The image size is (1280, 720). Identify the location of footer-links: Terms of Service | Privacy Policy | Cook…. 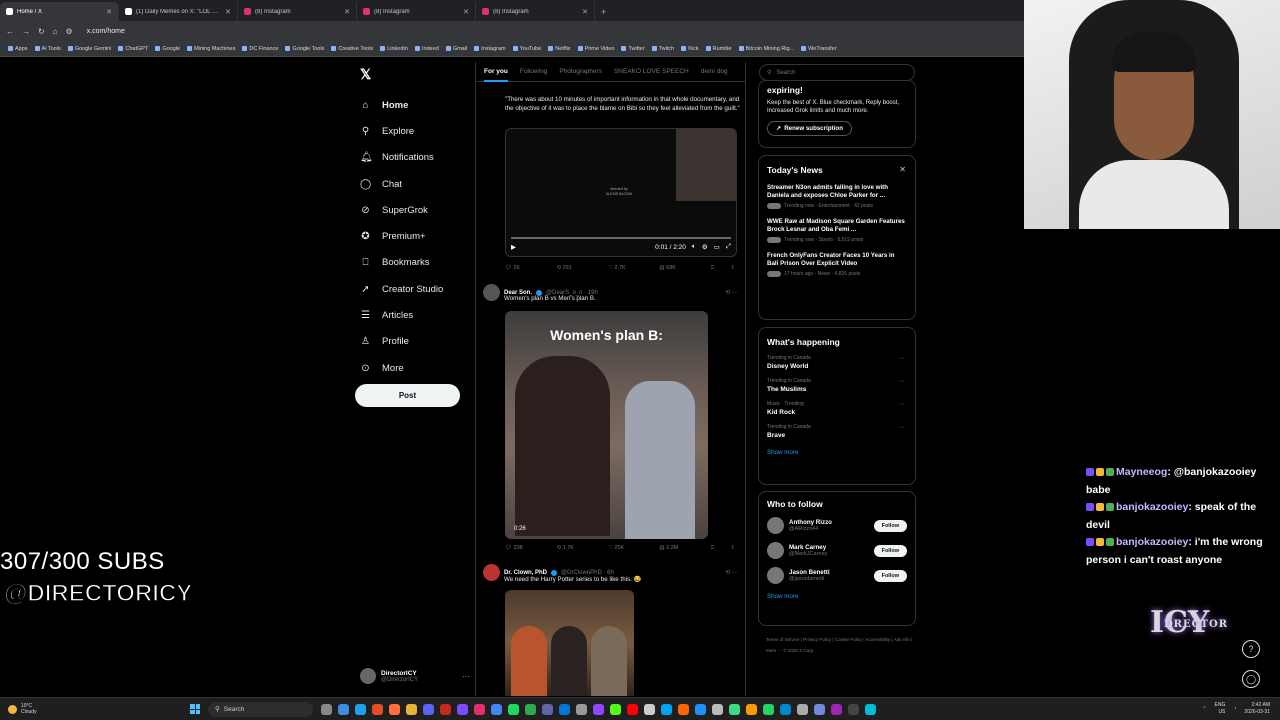
(841, 645).